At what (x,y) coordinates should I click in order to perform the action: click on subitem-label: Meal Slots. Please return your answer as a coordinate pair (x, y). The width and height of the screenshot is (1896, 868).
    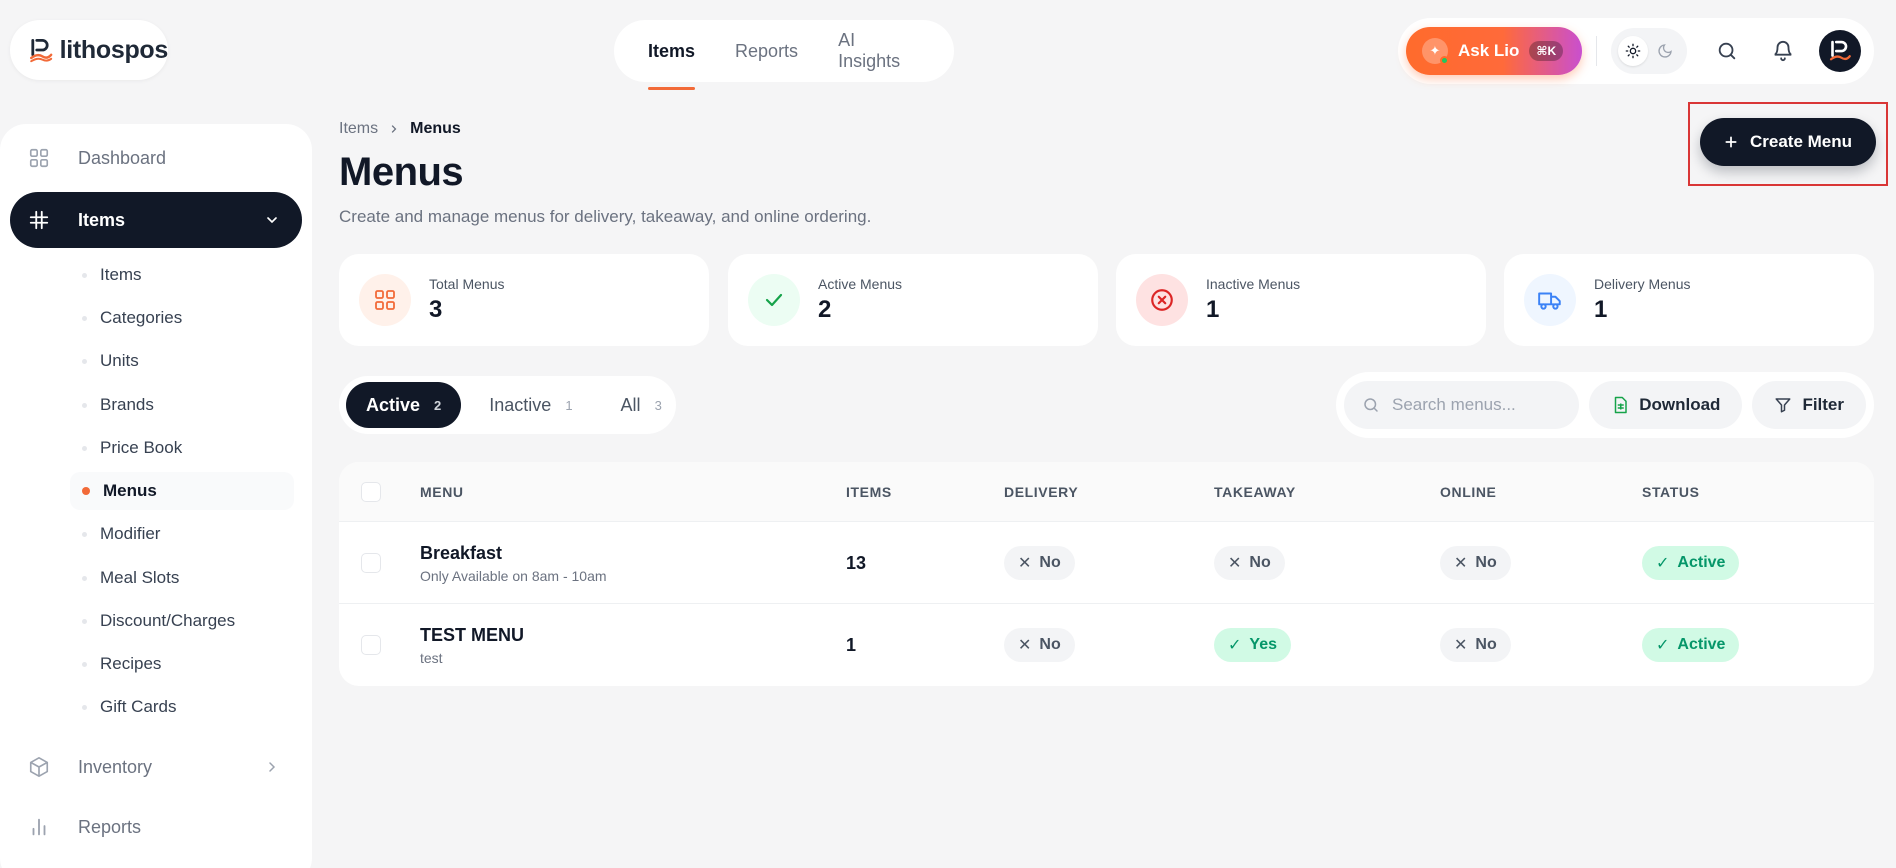
    Looking at the image, I should click on (140, 577).